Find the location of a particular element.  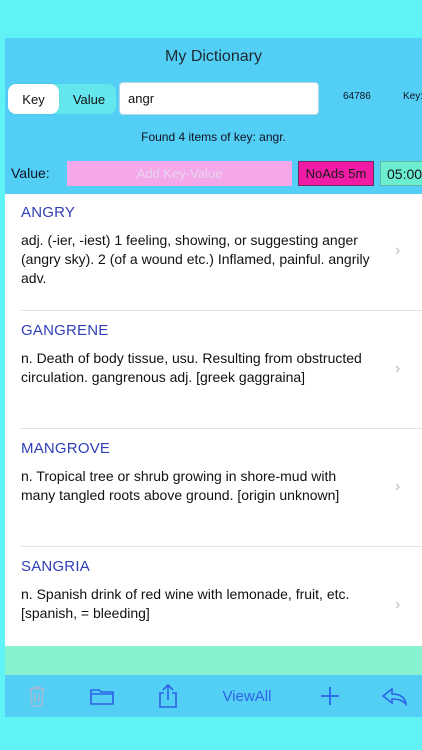

bottom-toolbar: ViewAll is located at coordinates (213, 696).